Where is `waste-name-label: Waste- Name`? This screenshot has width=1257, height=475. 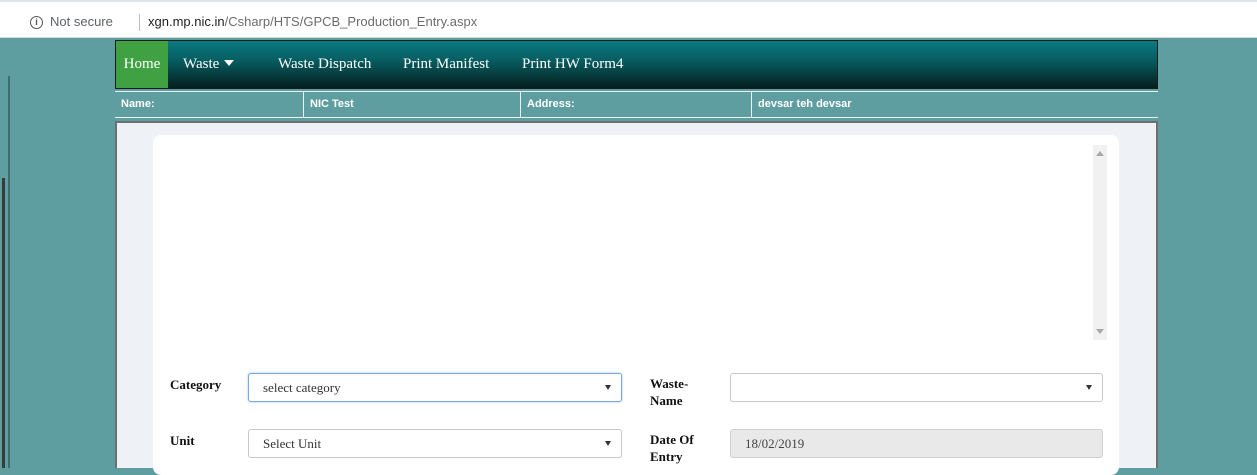
waste-name-label: Waste- Name is located at coordinates (669, 392).